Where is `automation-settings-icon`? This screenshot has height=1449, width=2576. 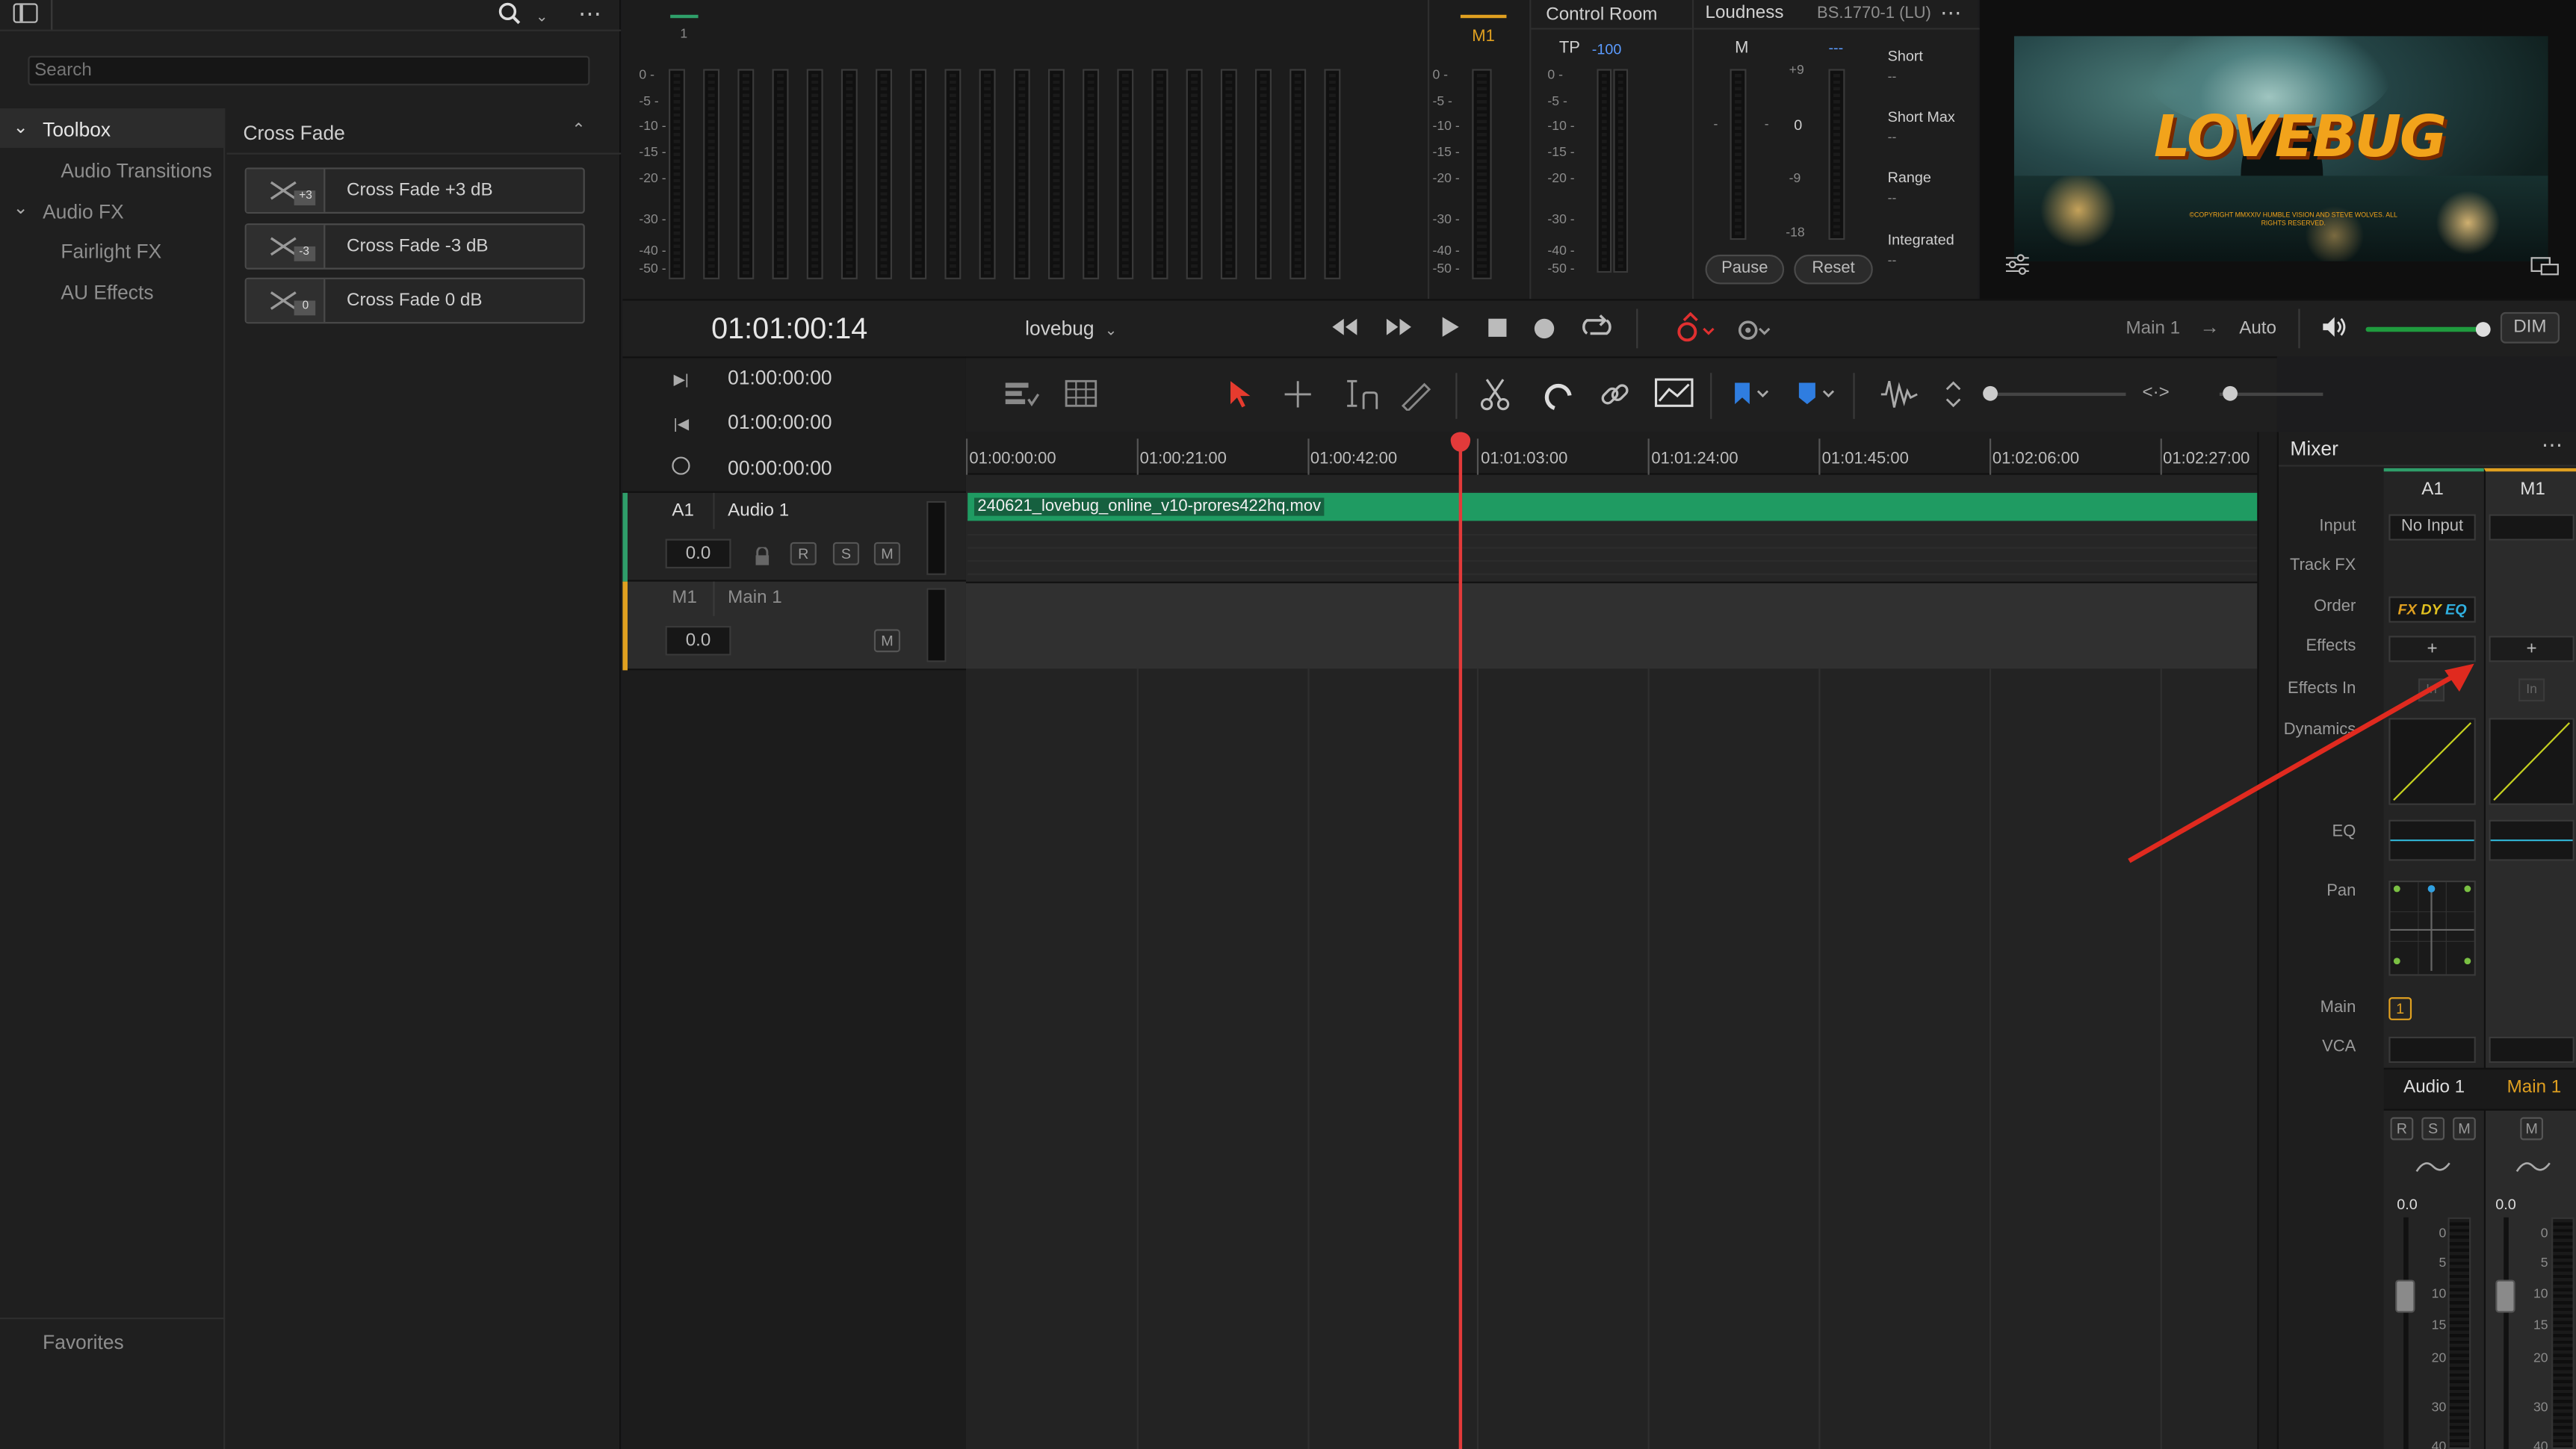
automation-settings-icon is located at coordinates (1753, 332).